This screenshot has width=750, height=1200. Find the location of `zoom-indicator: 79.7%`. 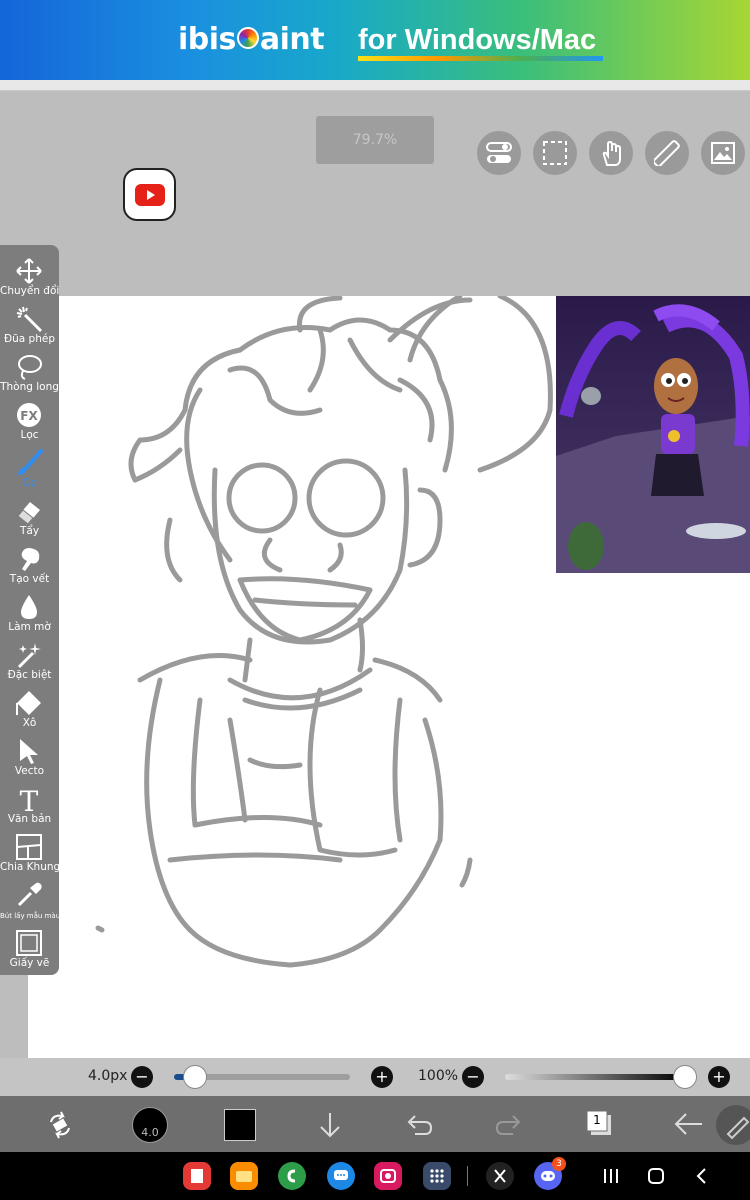

zoom-indicator: 79.7% is located at coordinates (375, 140).